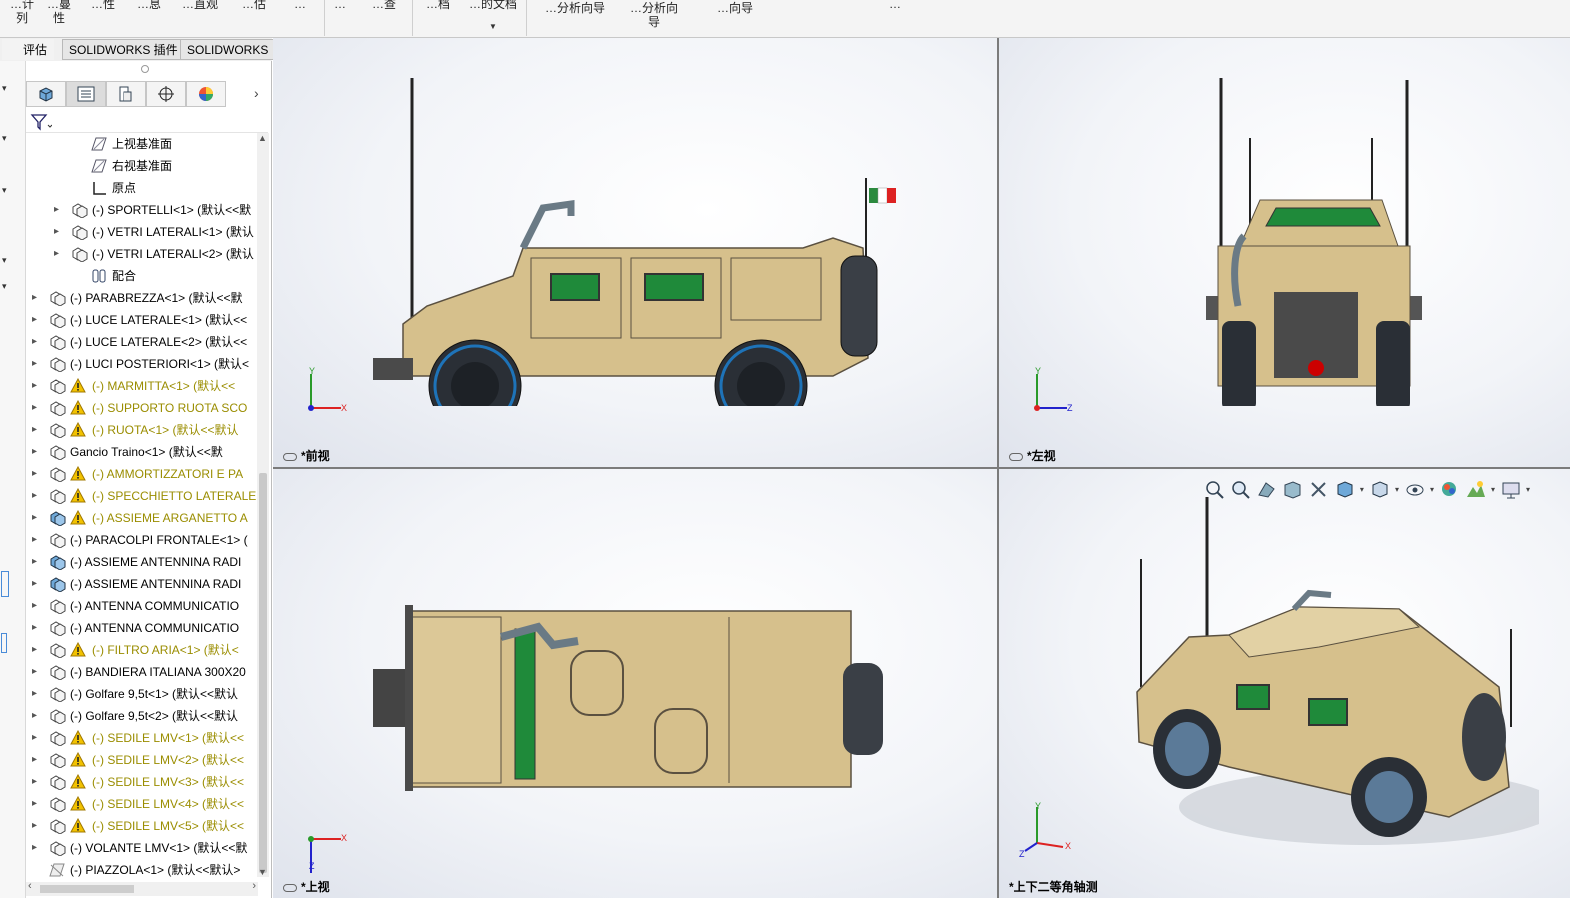 Image resolution: width=1570 pixels, height=898 pixels. What do you see at coordinates (200, 5) in the screenshot?
I see `ribbon-item: …直观` at bounding box center [200, 5].